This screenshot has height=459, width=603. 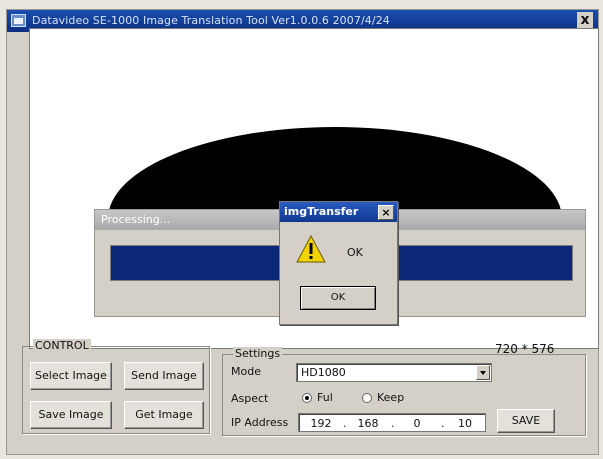 I want to click on ip-octet-4: 10, so click(x=465, y=423).